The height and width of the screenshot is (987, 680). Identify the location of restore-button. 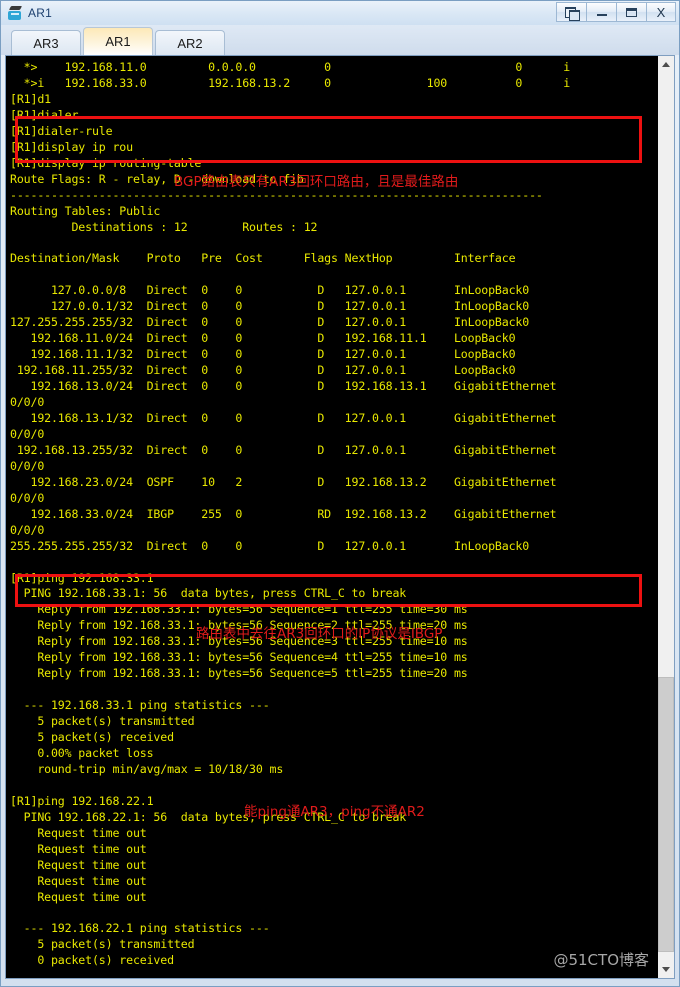
(571, 12).